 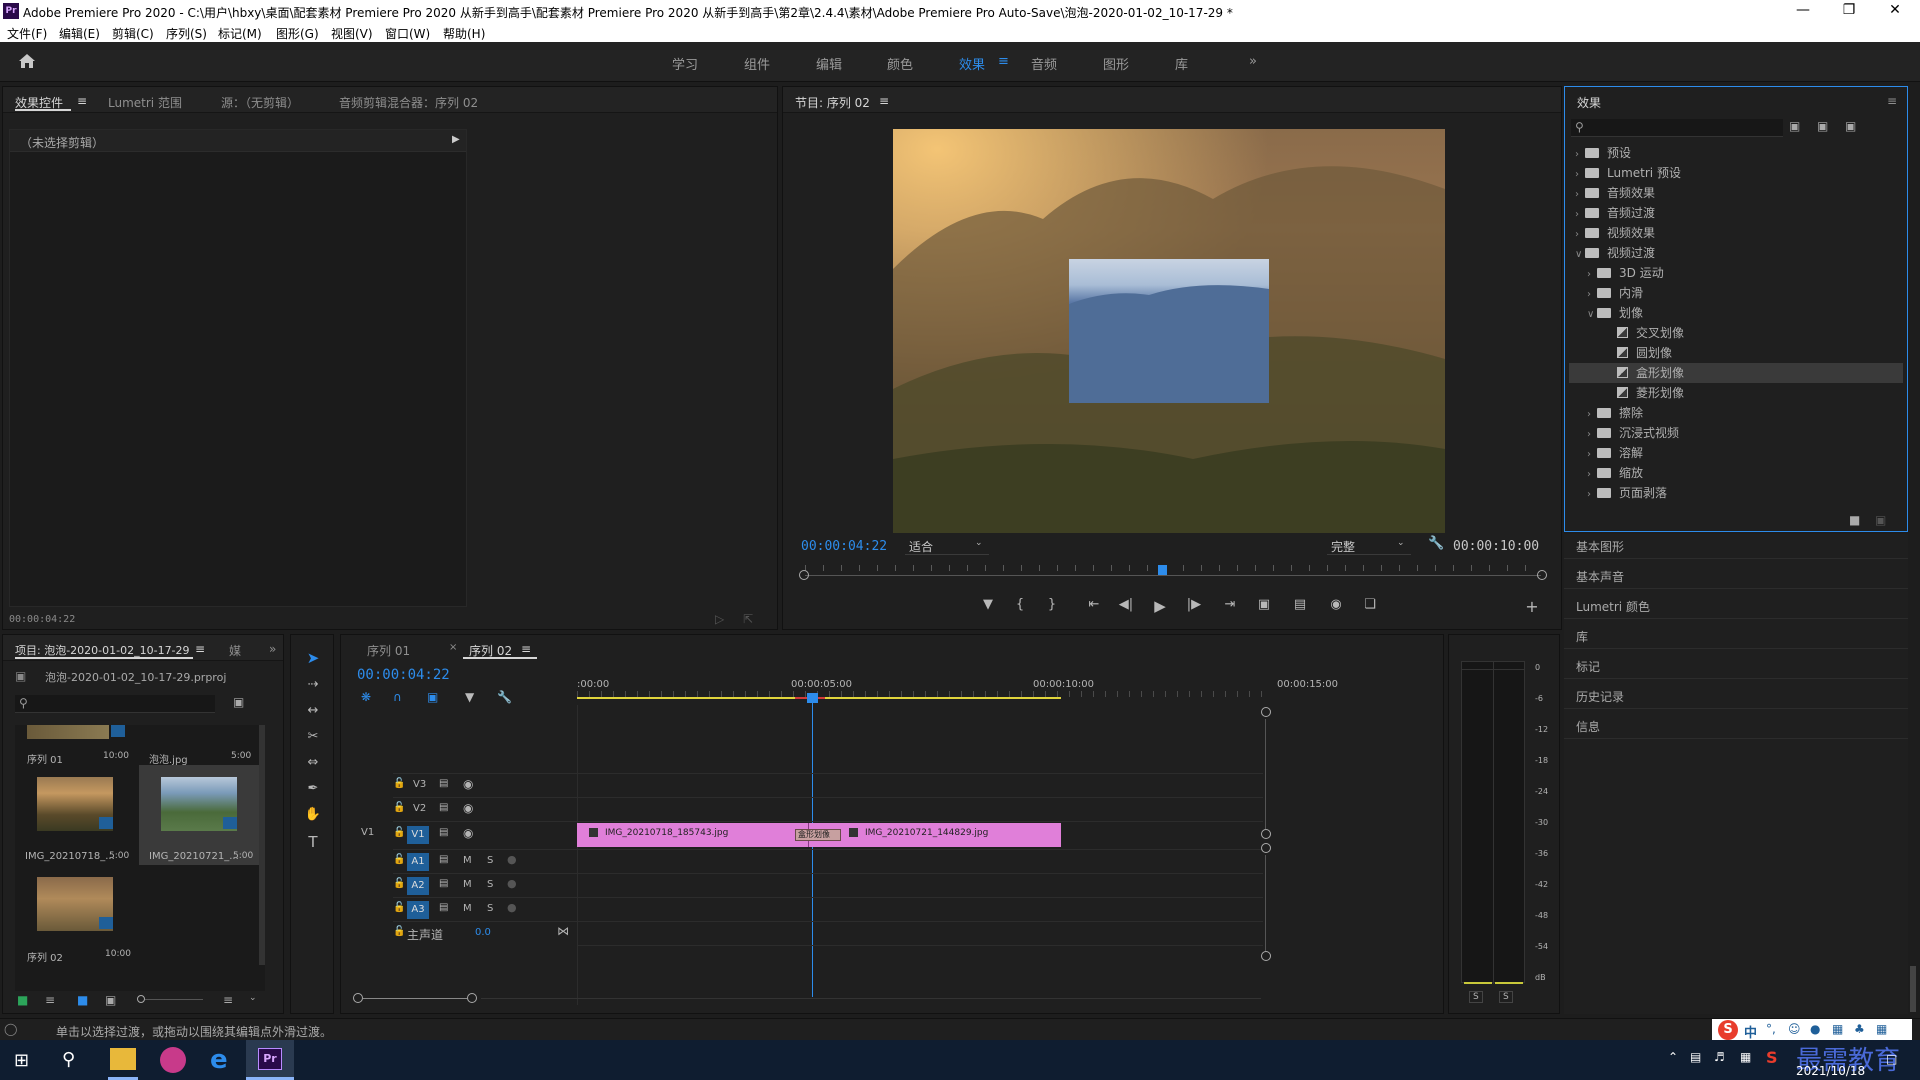 What do you see at coordinates (1736, 193) in the screenshot?
I see `effects-tree-item: › 音频效果` at bounding box center [1736, 193].